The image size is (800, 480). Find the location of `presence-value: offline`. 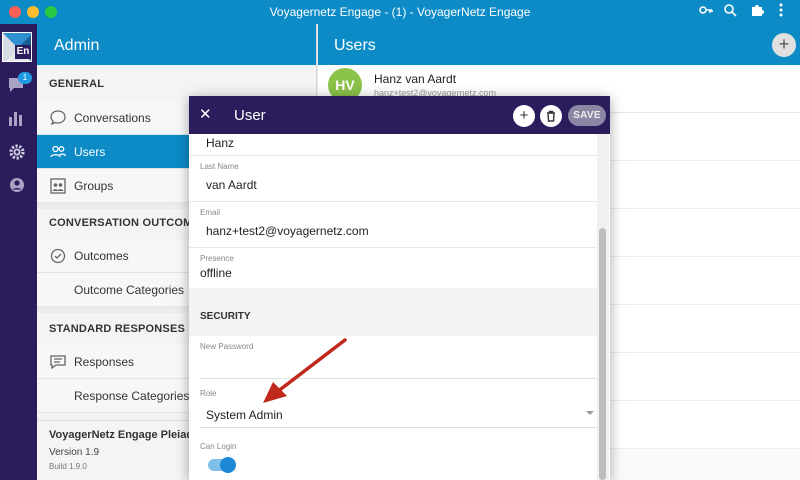

presence-value: offline is located at coordinates (216, 273).